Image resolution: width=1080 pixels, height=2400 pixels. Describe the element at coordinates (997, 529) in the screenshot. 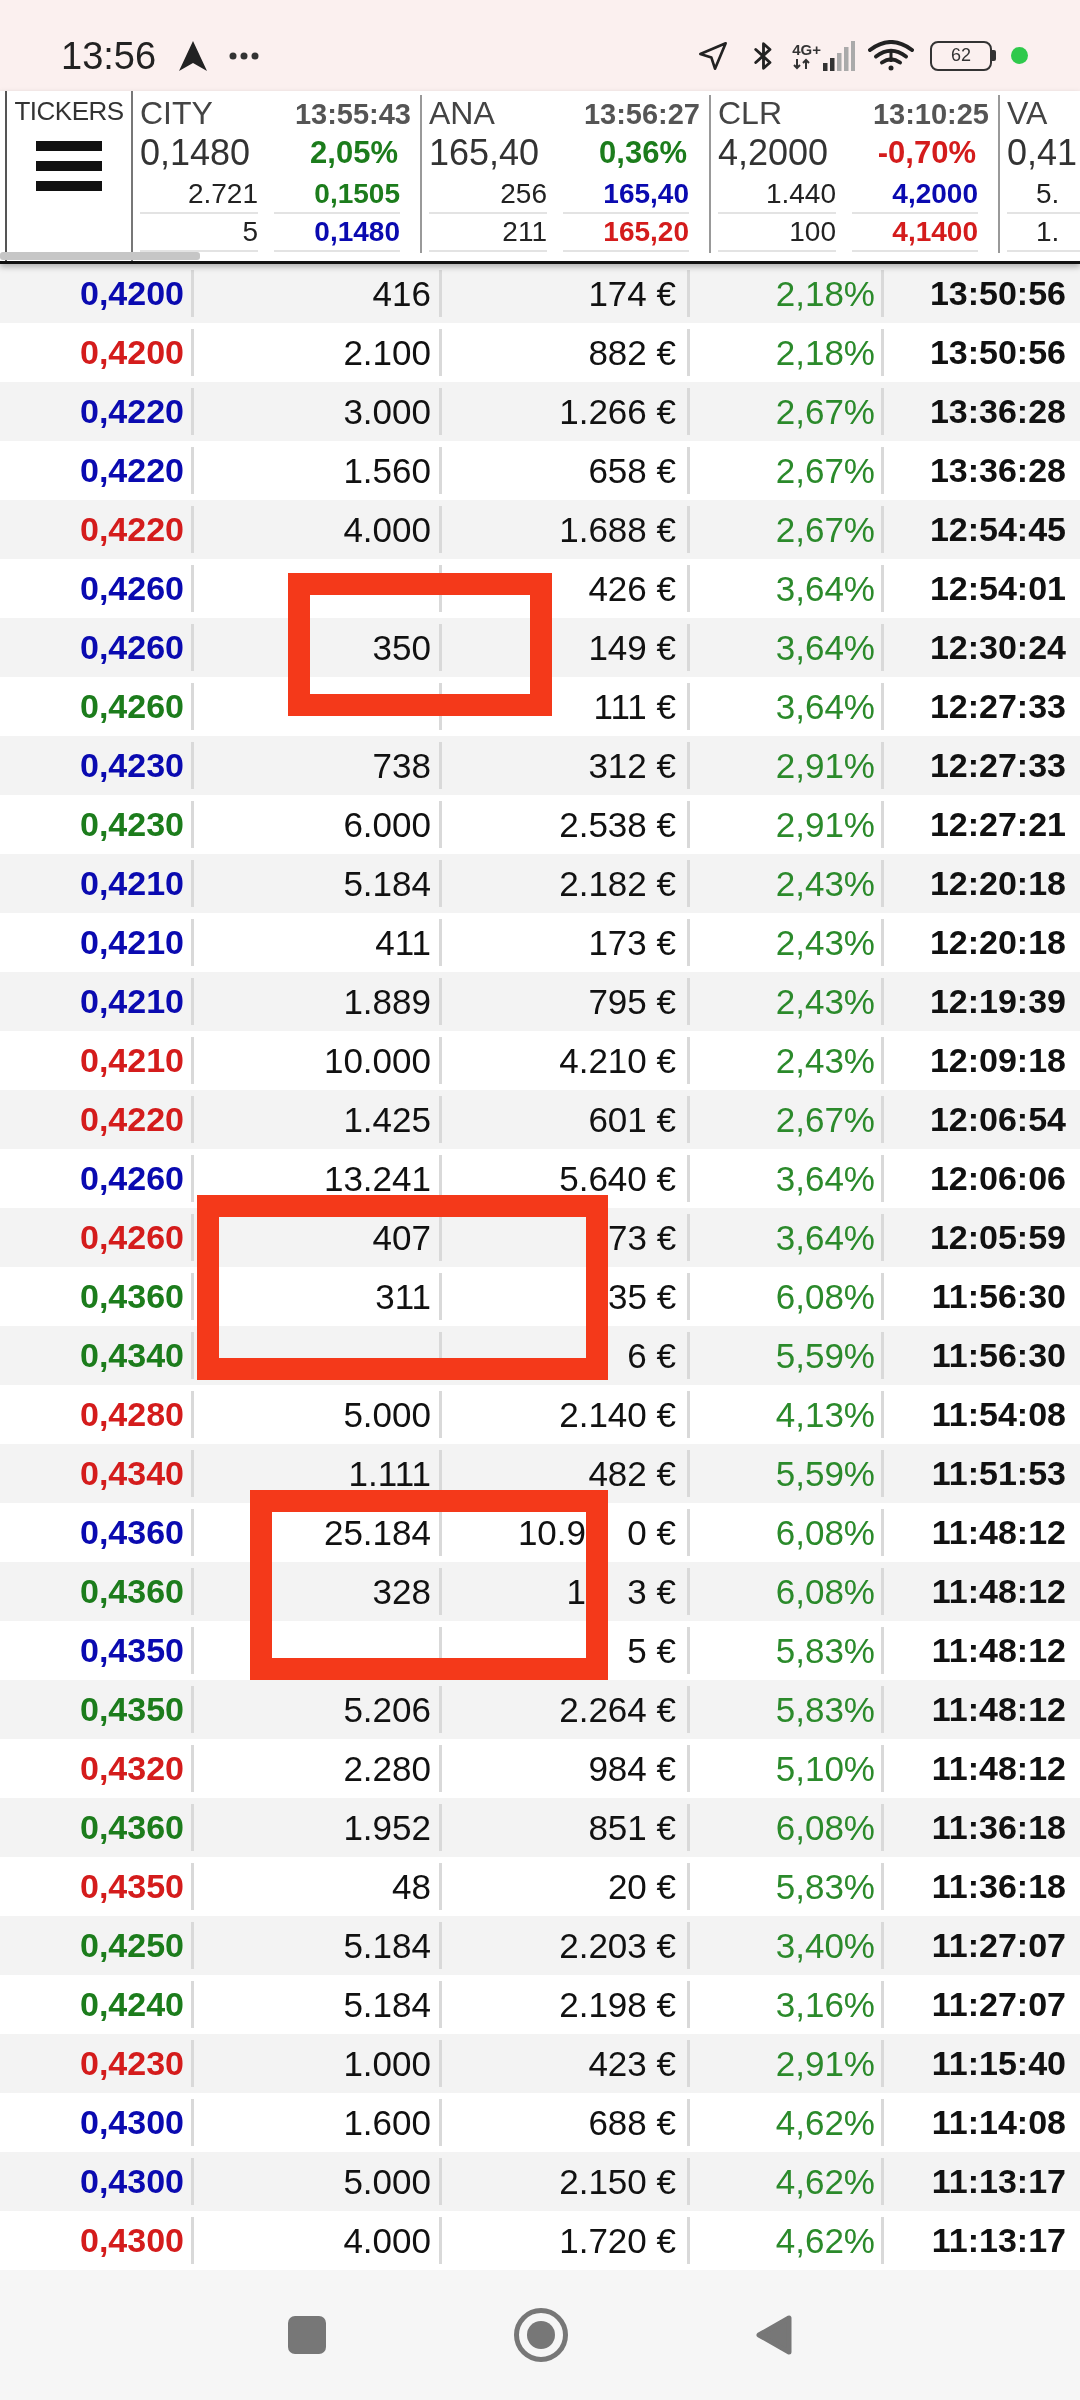

I see `table-cell-text: 12:54:45` at that location.